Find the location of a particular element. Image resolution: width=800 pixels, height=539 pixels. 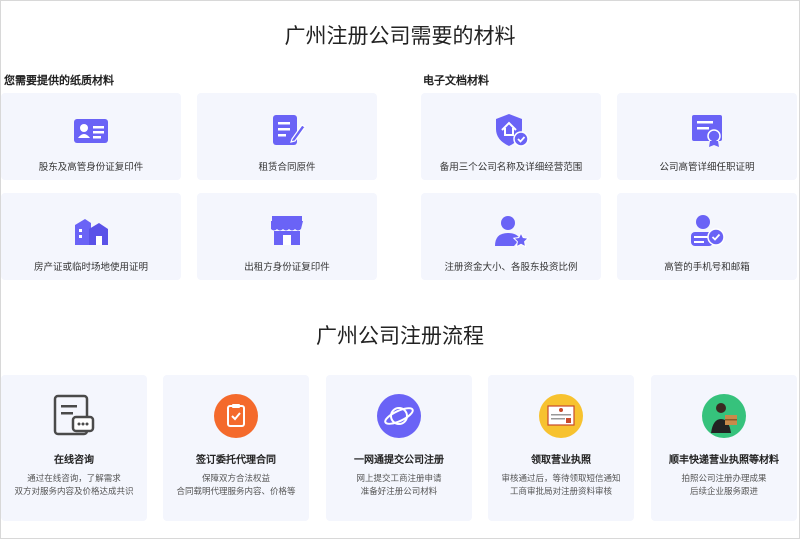

step-title: 一网通提交公司注册 is located at coordinates (399, 460).